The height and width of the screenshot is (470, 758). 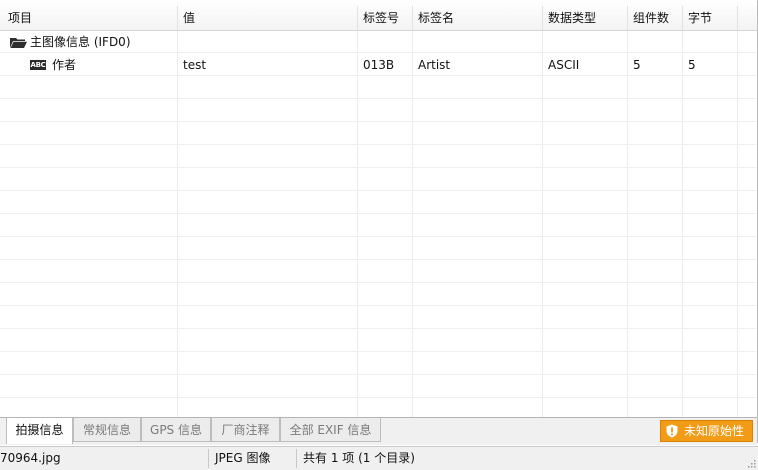 I want to click on column-header-tag-number: 标签号, so click(x=381, y=18).